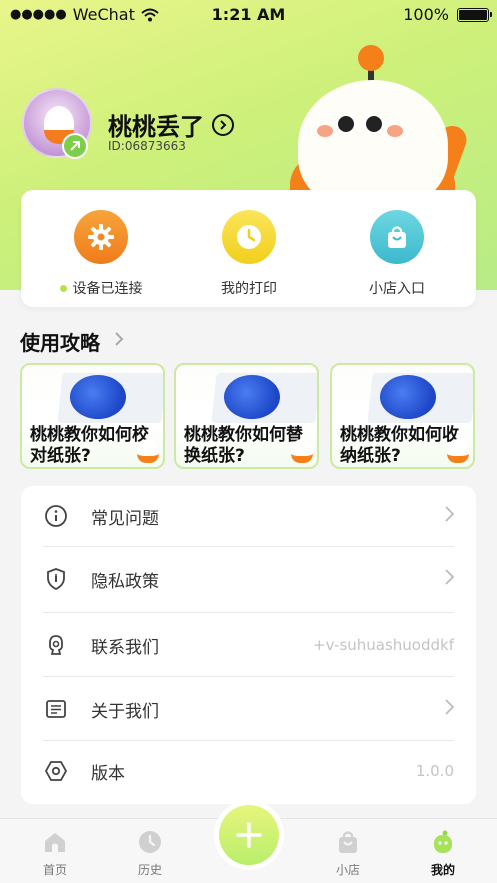  I want to click on avatar-edit-badge, so click(75, 146).